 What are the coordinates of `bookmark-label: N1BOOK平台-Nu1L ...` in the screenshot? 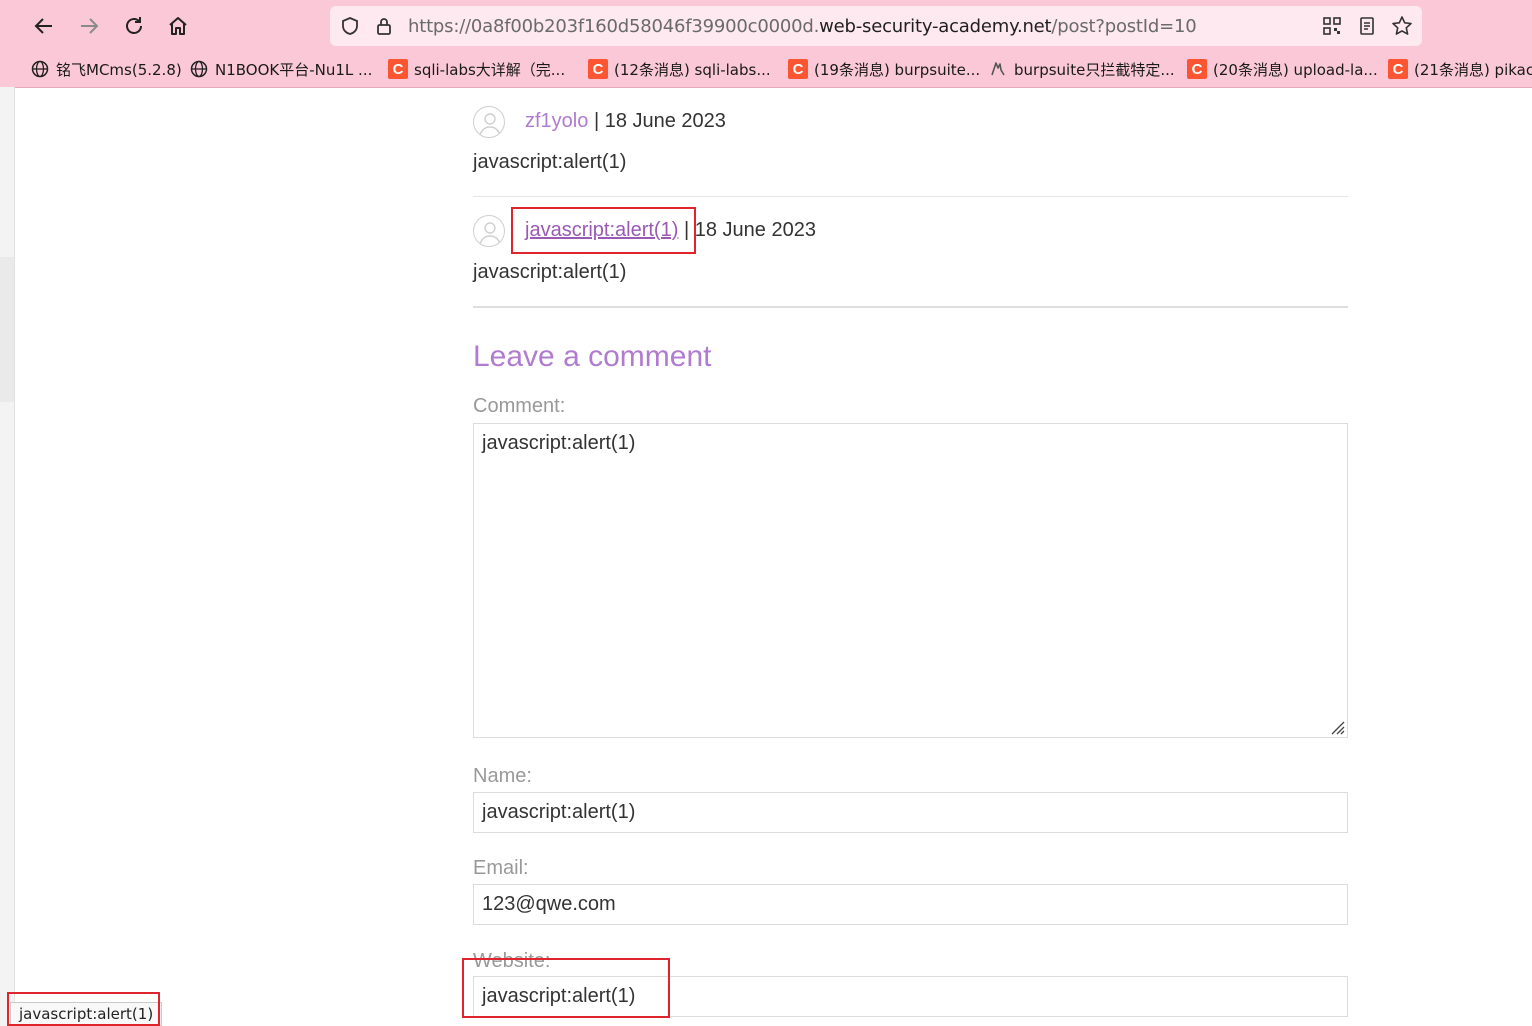 It's located at (294, 69).